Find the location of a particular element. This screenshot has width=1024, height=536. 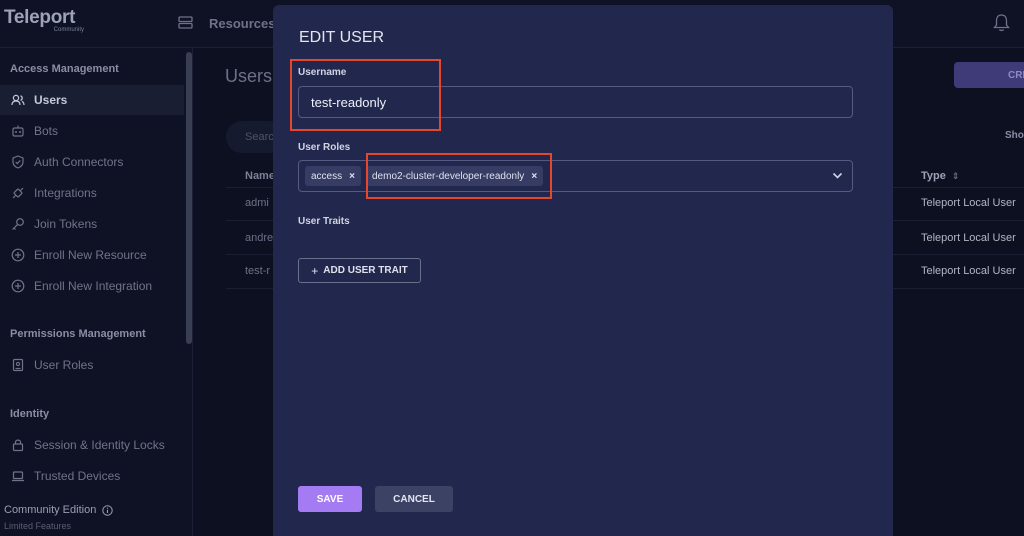

bell-icon is located at coordinates (1001, 22).